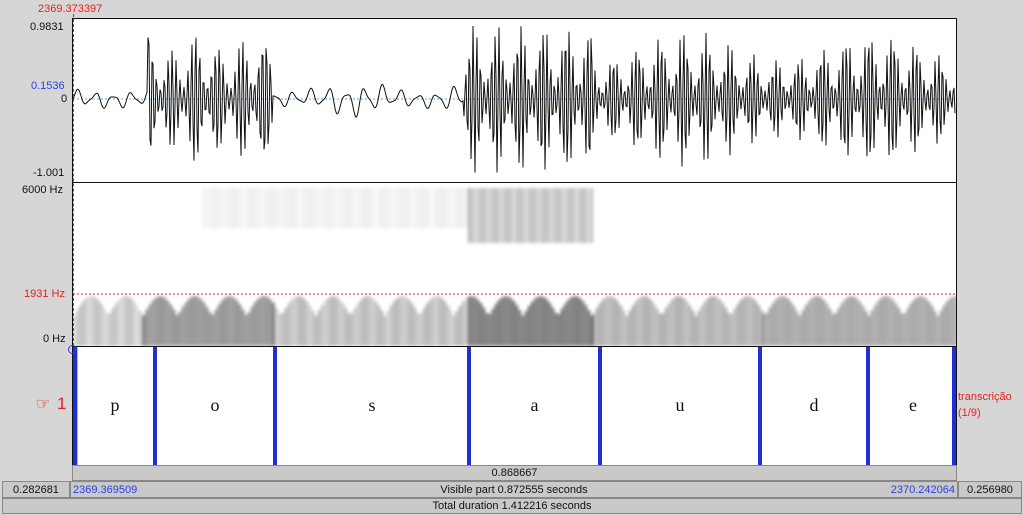  Describe the element at coordinates (922, 489) in the screenshot. I see `visible-end-time: 2370.242064` at that location.